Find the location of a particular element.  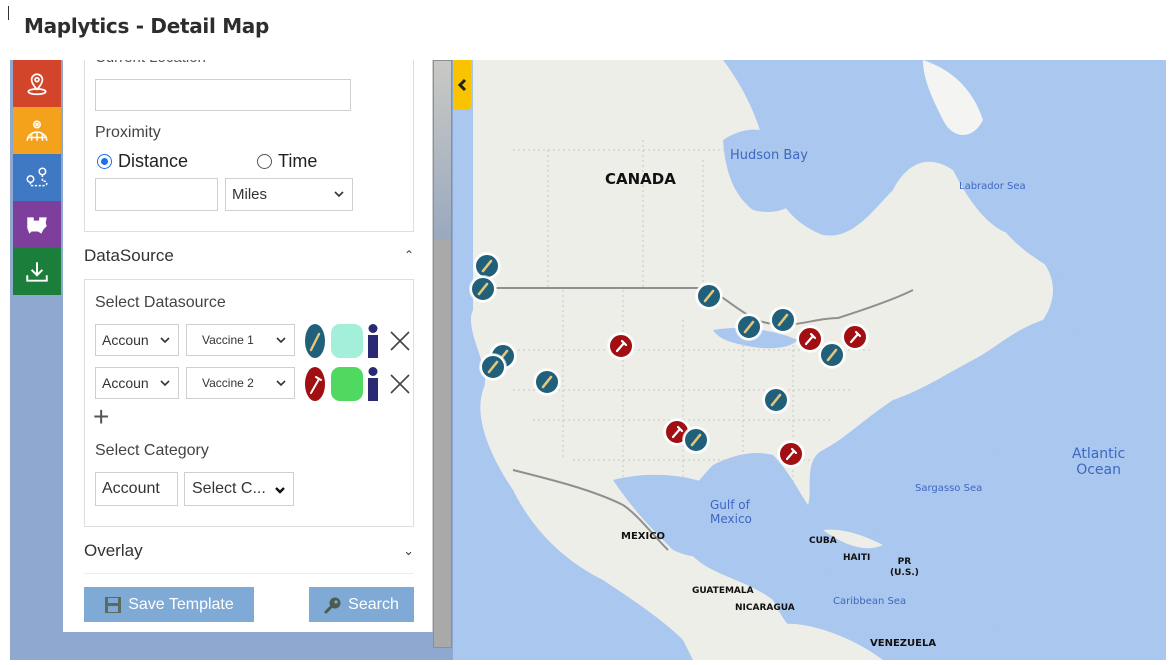

label-hudson-bay: Hudson Bay is located at coordinates (769, 155).